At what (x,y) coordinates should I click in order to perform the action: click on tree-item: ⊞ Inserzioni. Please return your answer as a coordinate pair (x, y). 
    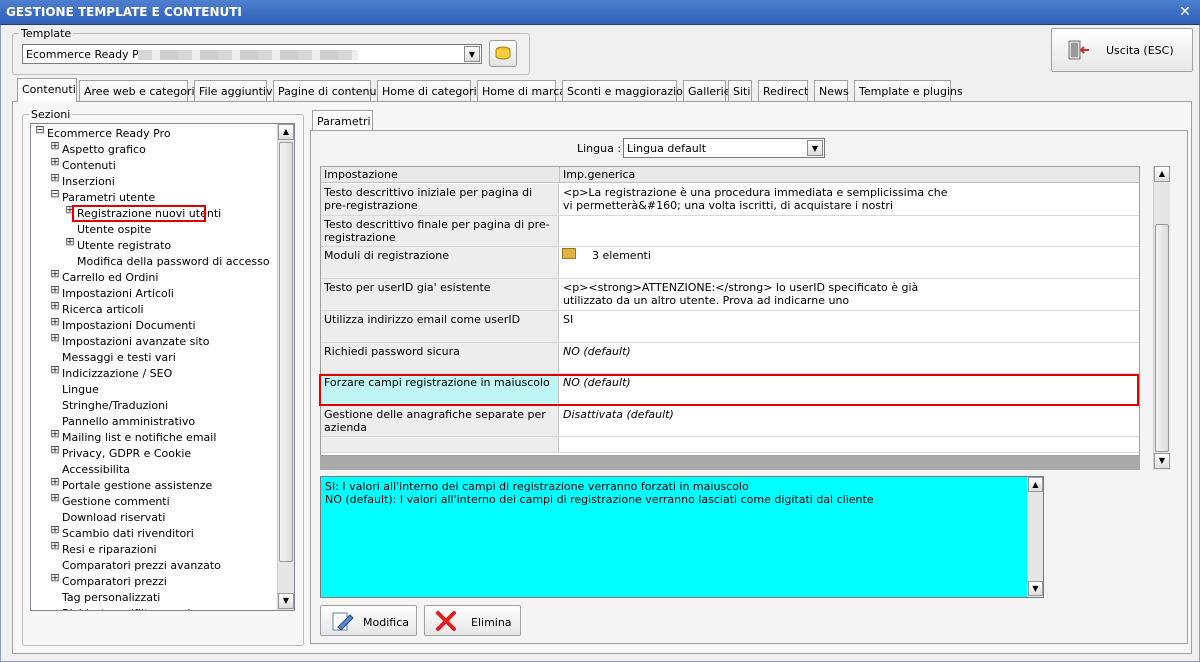
    Looking at the image, I should click on (153, 181).